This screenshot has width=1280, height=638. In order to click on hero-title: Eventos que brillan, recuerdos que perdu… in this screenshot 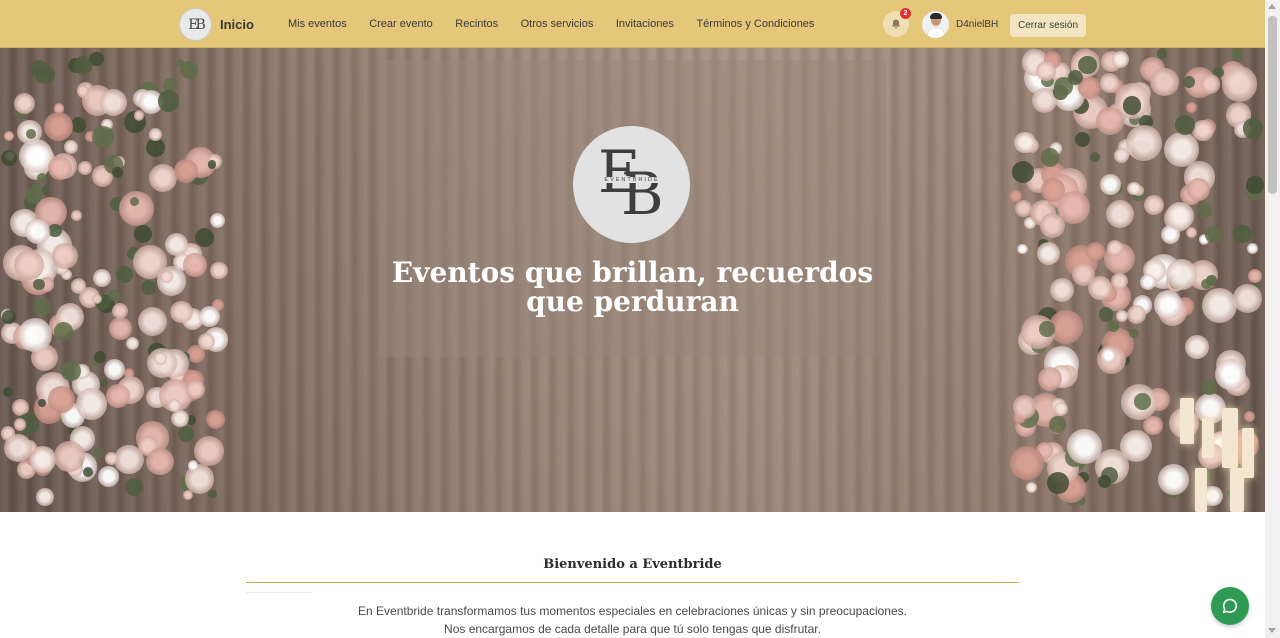, I will do `click(632, 287)`.